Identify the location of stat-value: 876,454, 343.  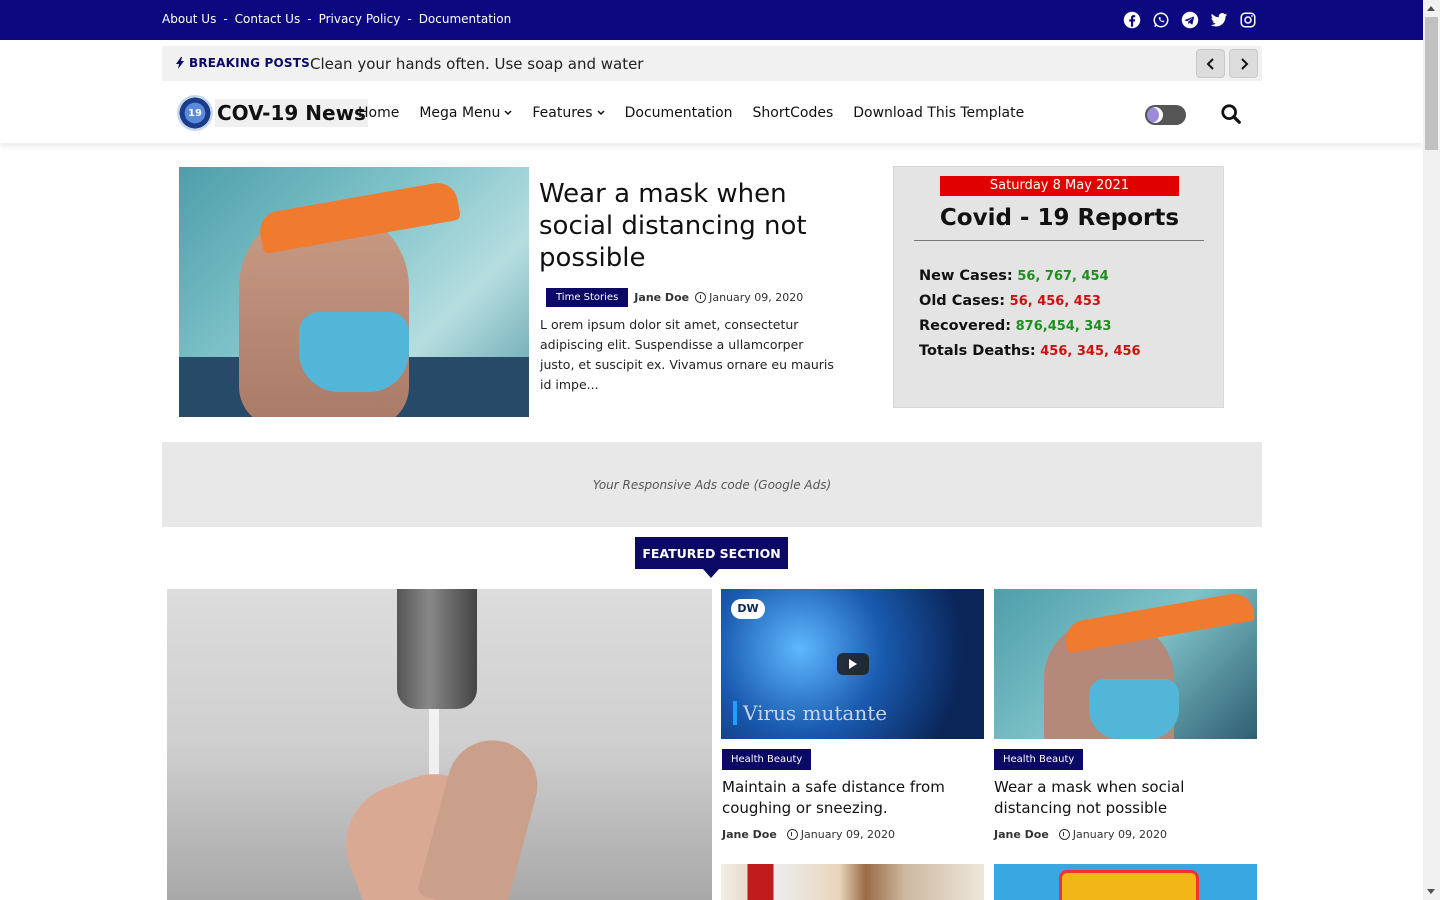
(1063, 326).